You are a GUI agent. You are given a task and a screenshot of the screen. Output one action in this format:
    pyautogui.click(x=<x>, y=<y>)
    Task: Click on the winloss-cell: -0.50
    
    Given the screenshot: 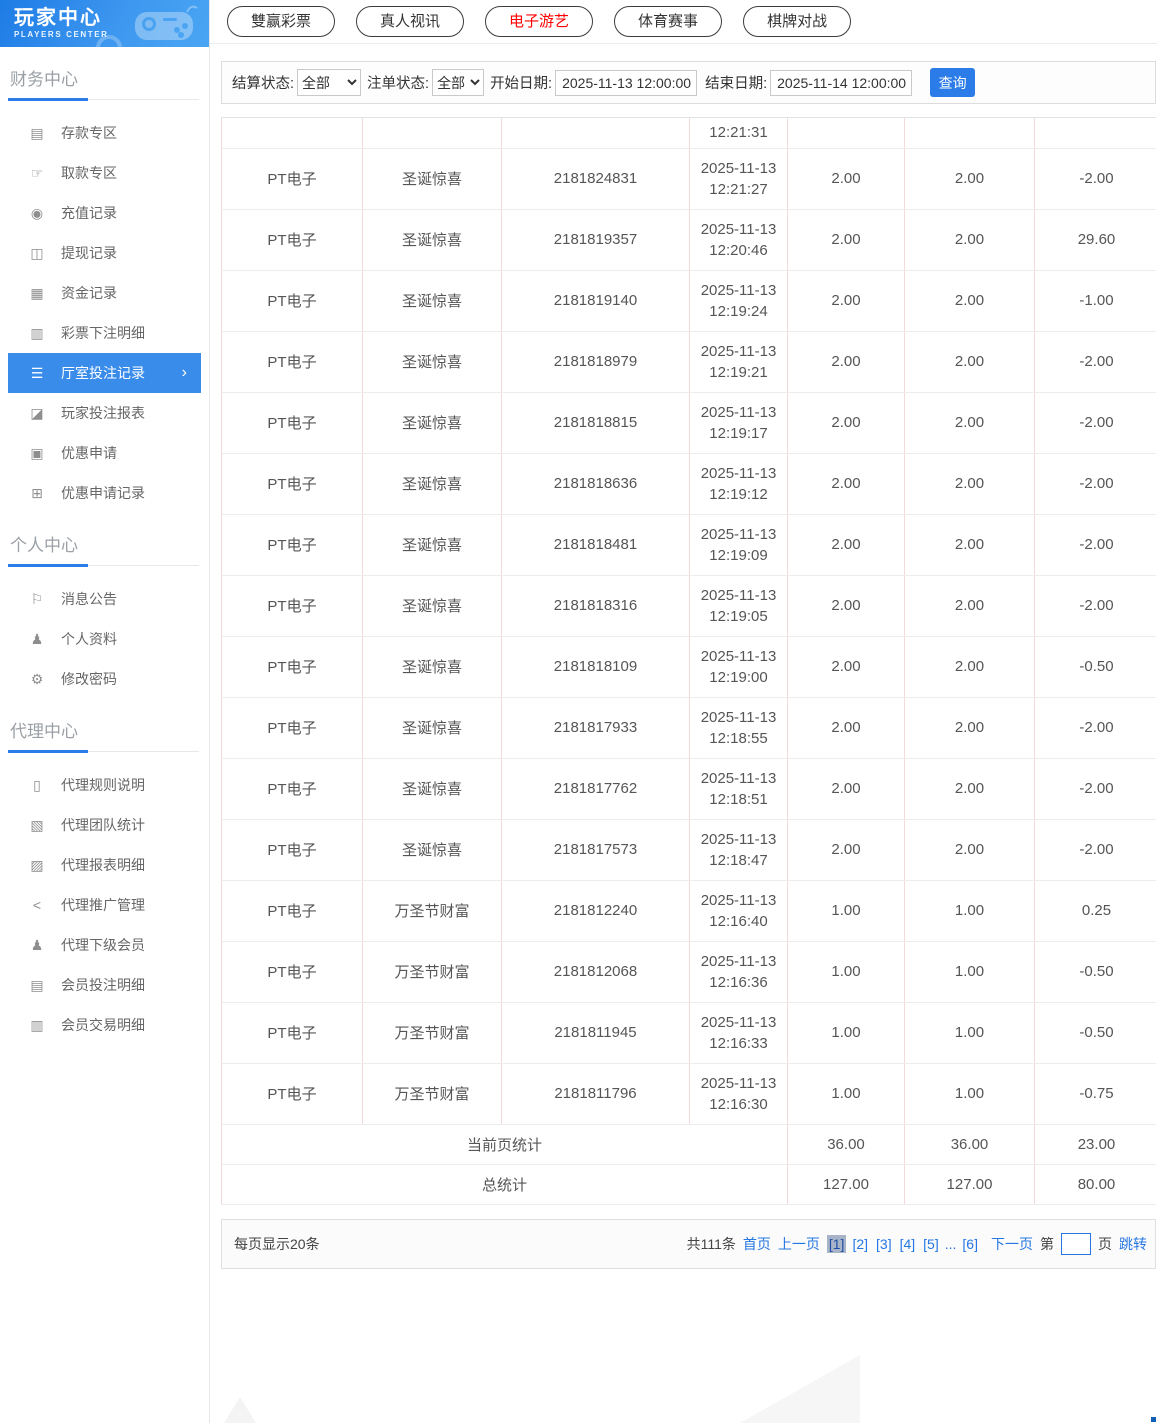 What is the action you would take?
    pyautogui.click(x=1095, y=667)
    